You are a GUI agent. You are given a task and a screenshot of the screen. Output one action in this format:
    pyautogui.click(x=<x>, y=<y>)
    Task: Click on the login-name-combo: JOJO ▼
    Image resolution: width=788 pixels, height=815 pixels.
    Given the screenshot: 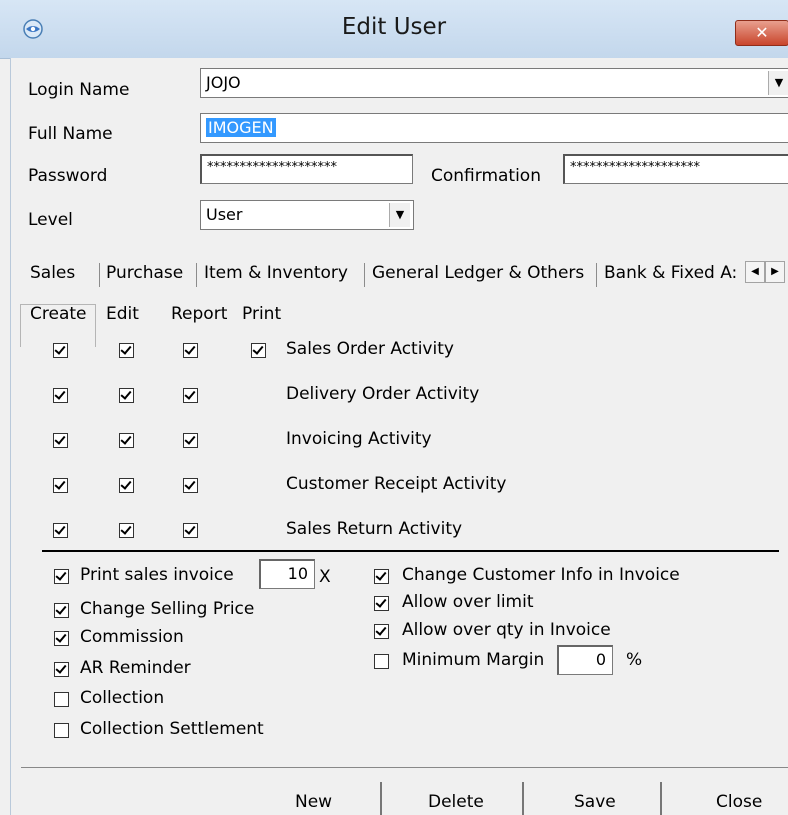 What is the action you would take?
    pyautogui.click(x=494, y=83)
    